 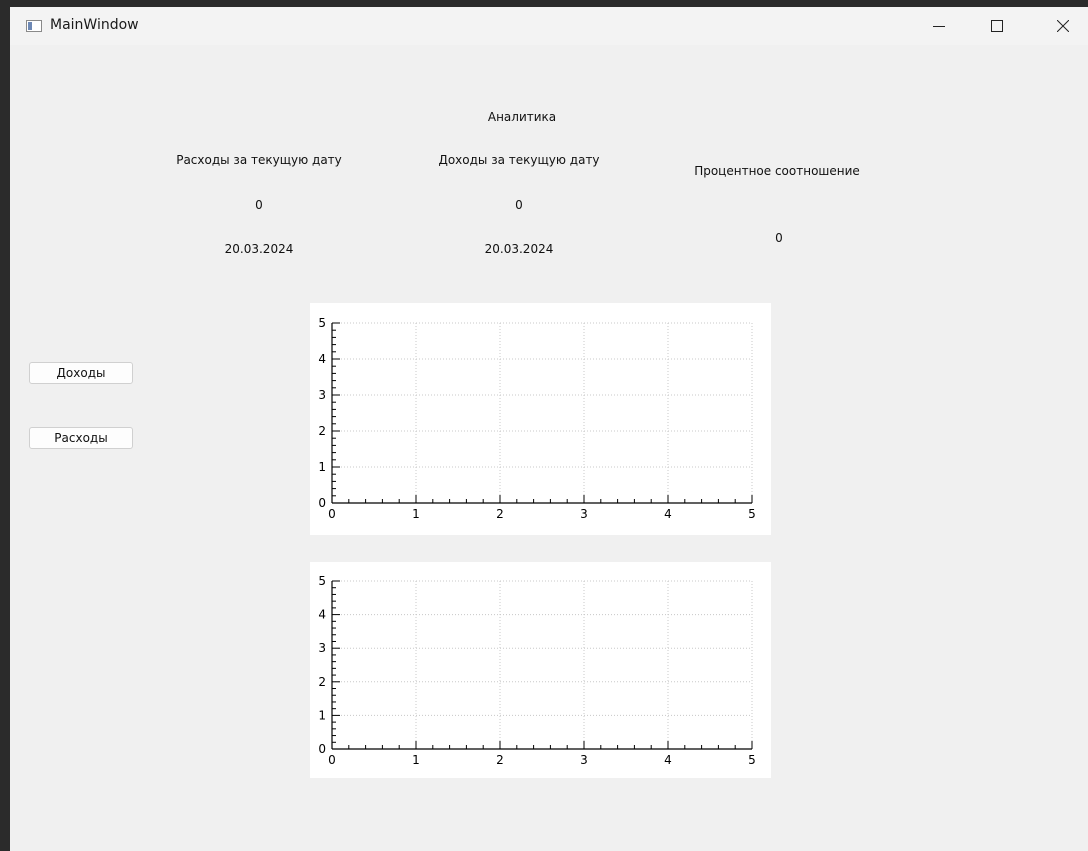 I want to click on expenses-button: Расходы, so click(x=81, y=438).